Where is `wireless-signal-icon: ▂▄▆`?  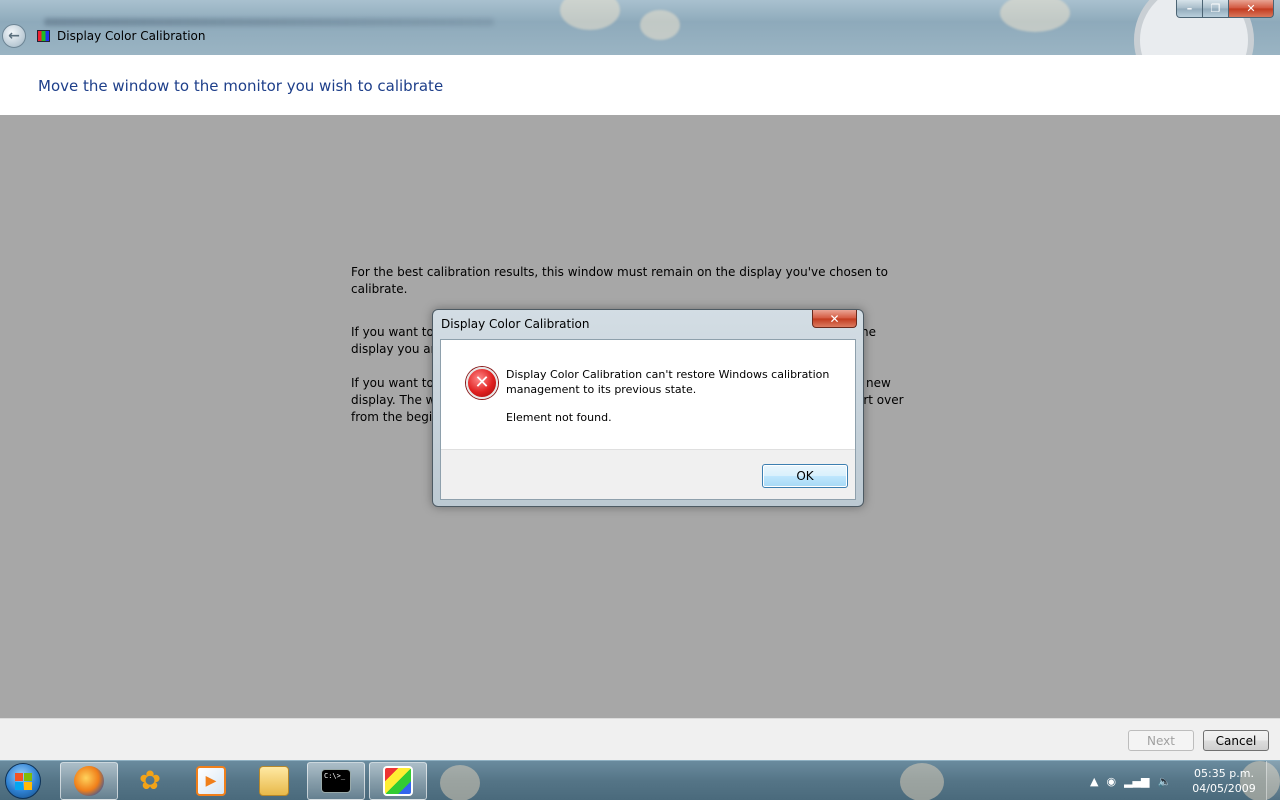 wireless-signal-icon: ▂▄▆ is located at coordinates (1136, 781).